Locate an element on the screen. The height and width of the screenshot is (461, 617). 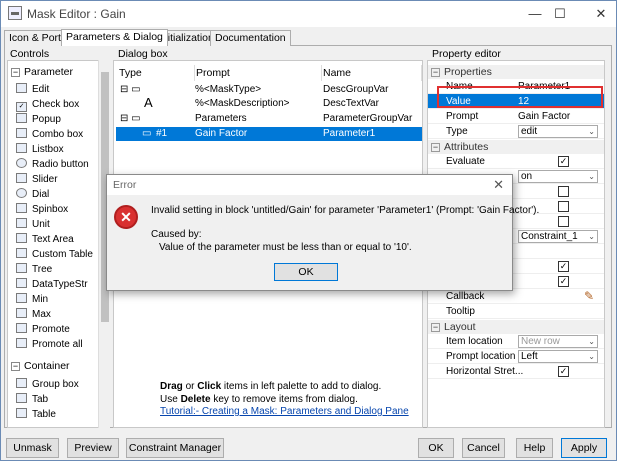
tunable-select: on ⌄ is located at coordinates (558, 176).